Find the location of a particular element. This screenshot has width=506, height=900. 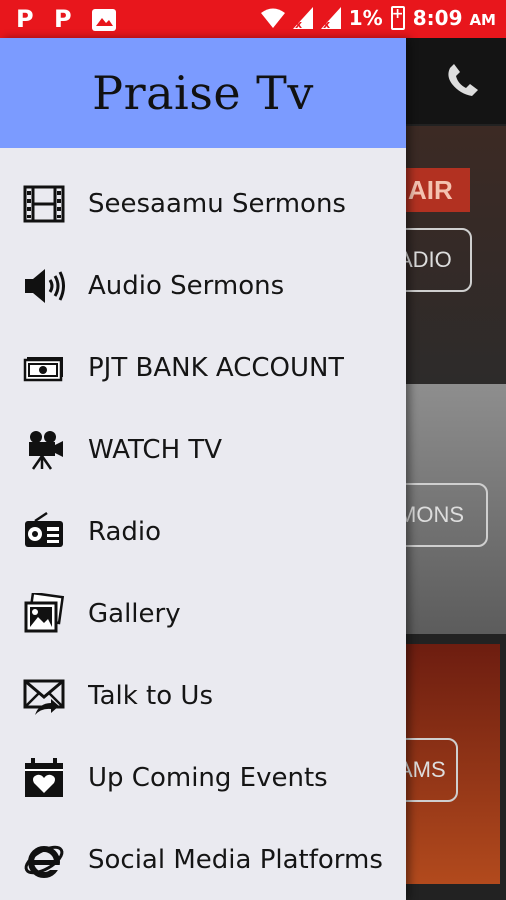

menu-item-label: Talk to Us is located at coordinates (150, 696).